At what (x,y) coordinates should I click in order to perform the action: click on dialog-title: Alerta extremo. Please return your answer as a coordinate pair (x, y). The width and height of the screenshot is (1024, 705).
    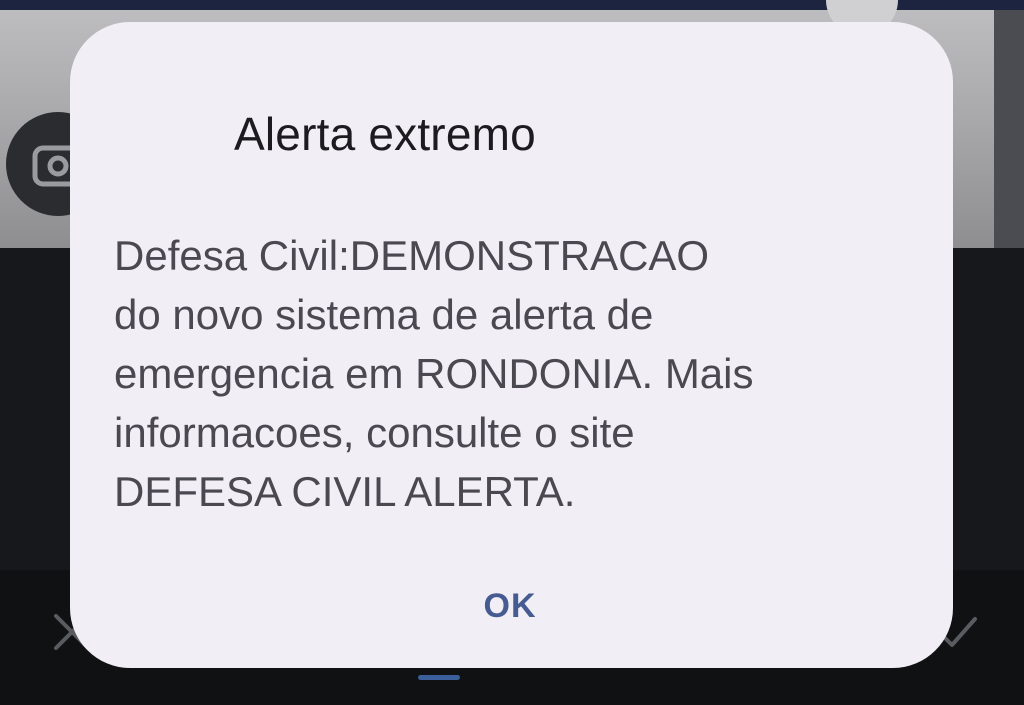
    Looking at the image, I should click on (385, 134).